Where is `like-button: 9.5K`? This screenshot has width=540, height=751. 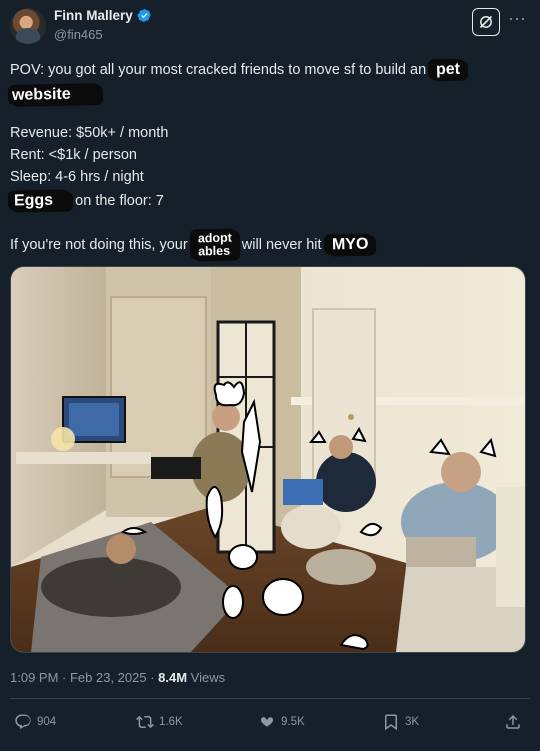
like-button: 9.5K is located at coordinates (281, 722).